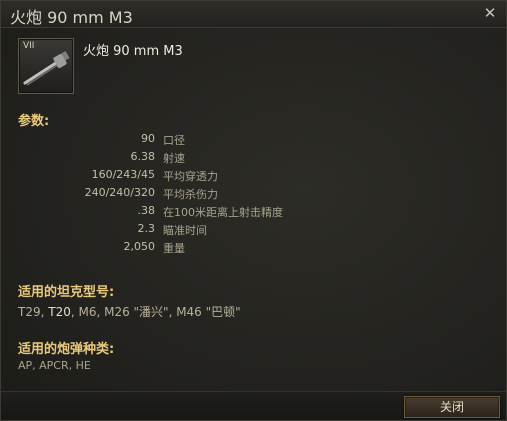  Describe the element at coordinates (143, 156) in the screenshot. I see `param-value: 6.38` at that location.